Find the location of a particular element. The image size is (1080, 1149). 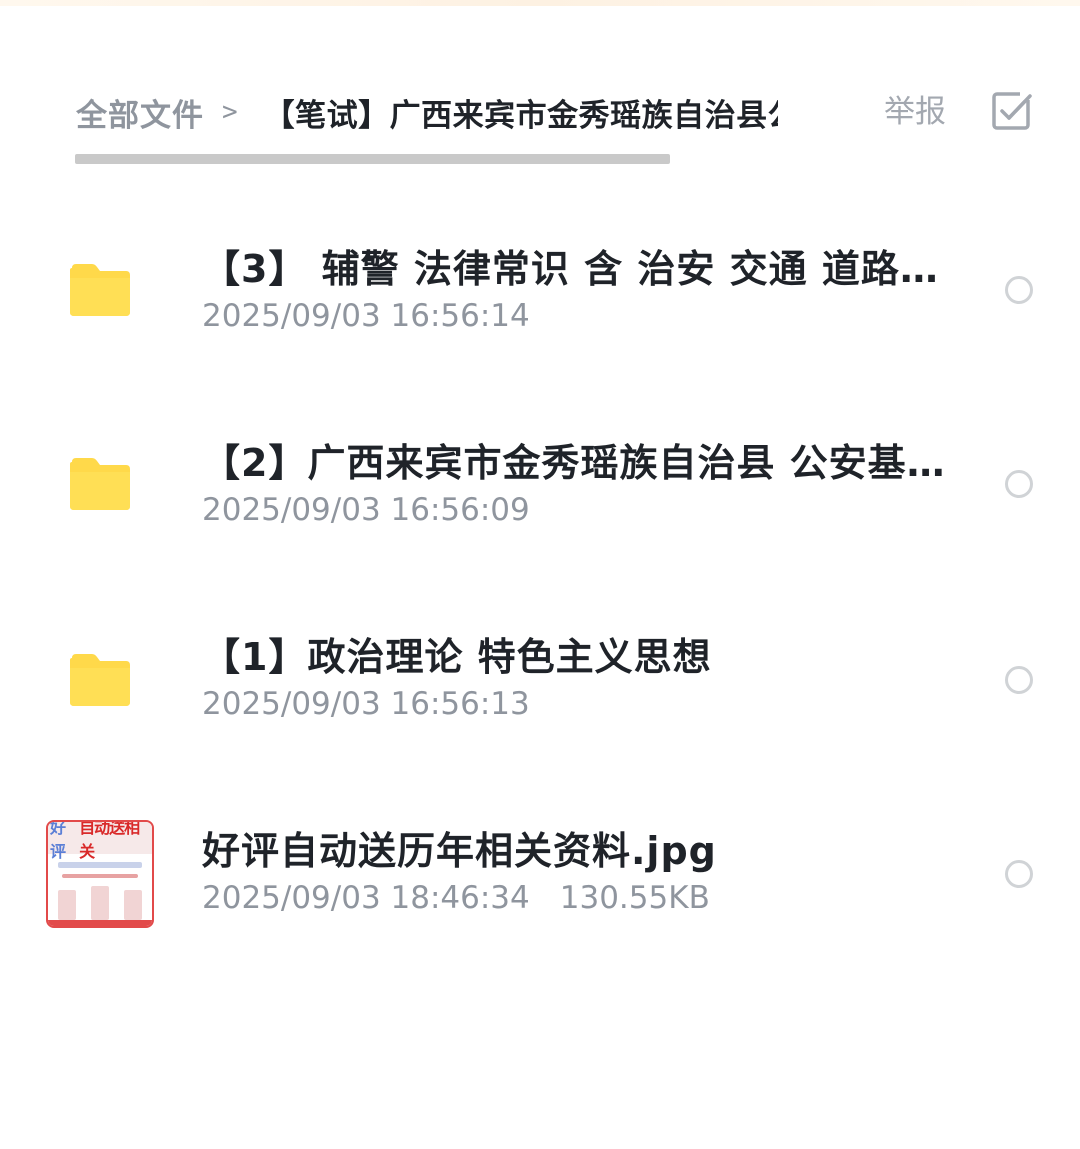

file-modified: 2025/09/03 18:46:34 is located at coordinates (366, 898).